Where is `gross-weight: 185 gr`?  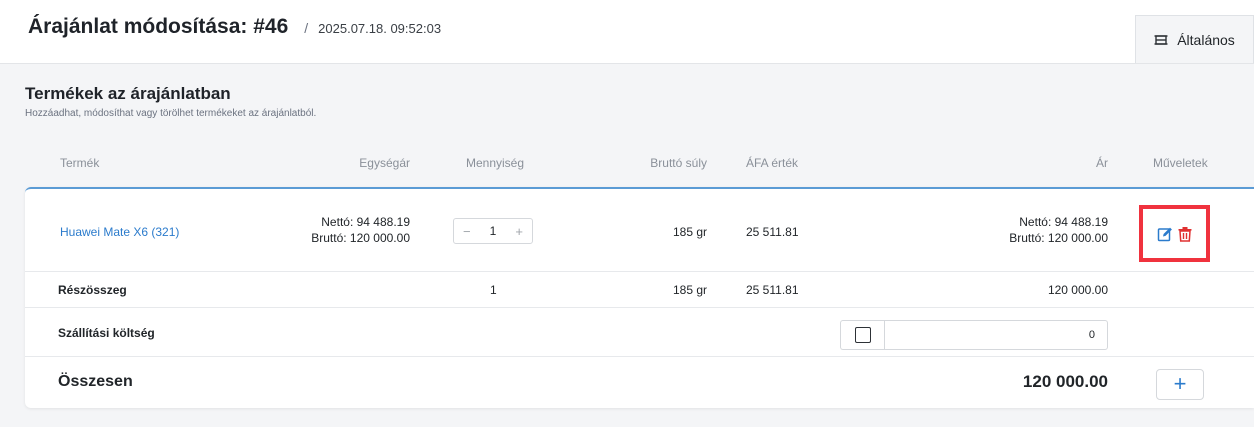
gross-weight: 185 gr is located at coordinates (689, 232).